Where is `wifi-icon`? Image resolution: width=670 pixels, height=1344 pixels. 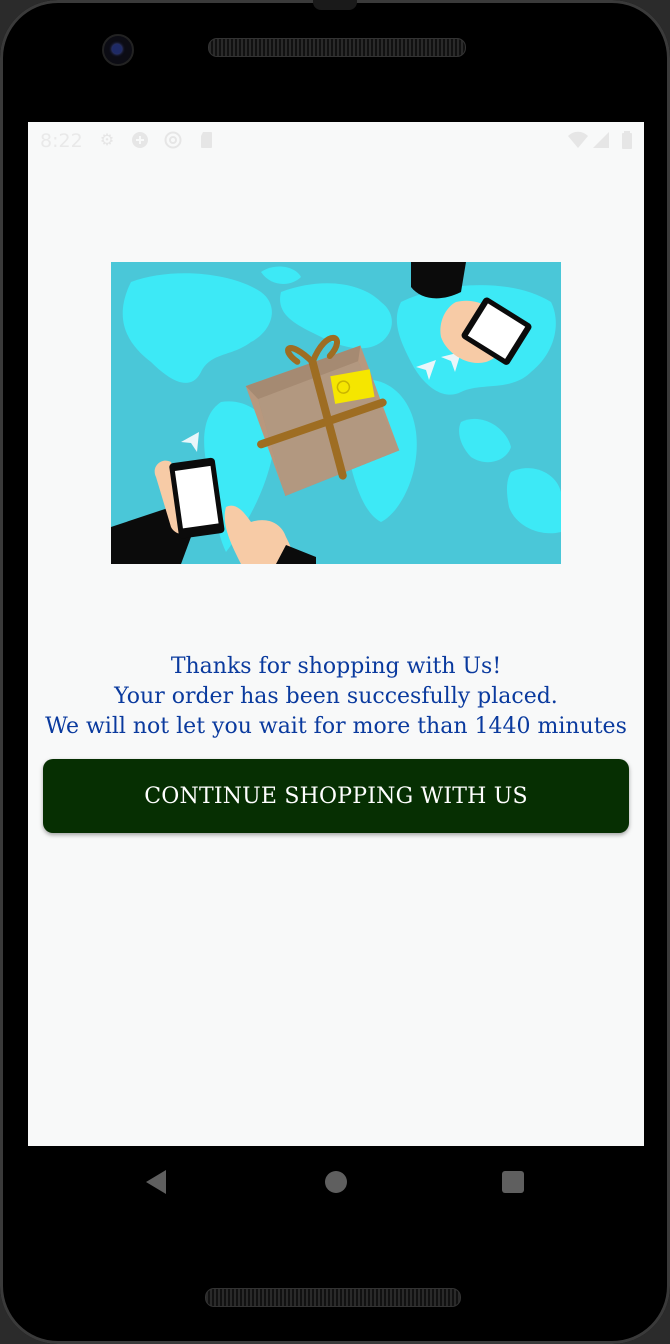
wifi-icon is located at coordinates (578, 140).